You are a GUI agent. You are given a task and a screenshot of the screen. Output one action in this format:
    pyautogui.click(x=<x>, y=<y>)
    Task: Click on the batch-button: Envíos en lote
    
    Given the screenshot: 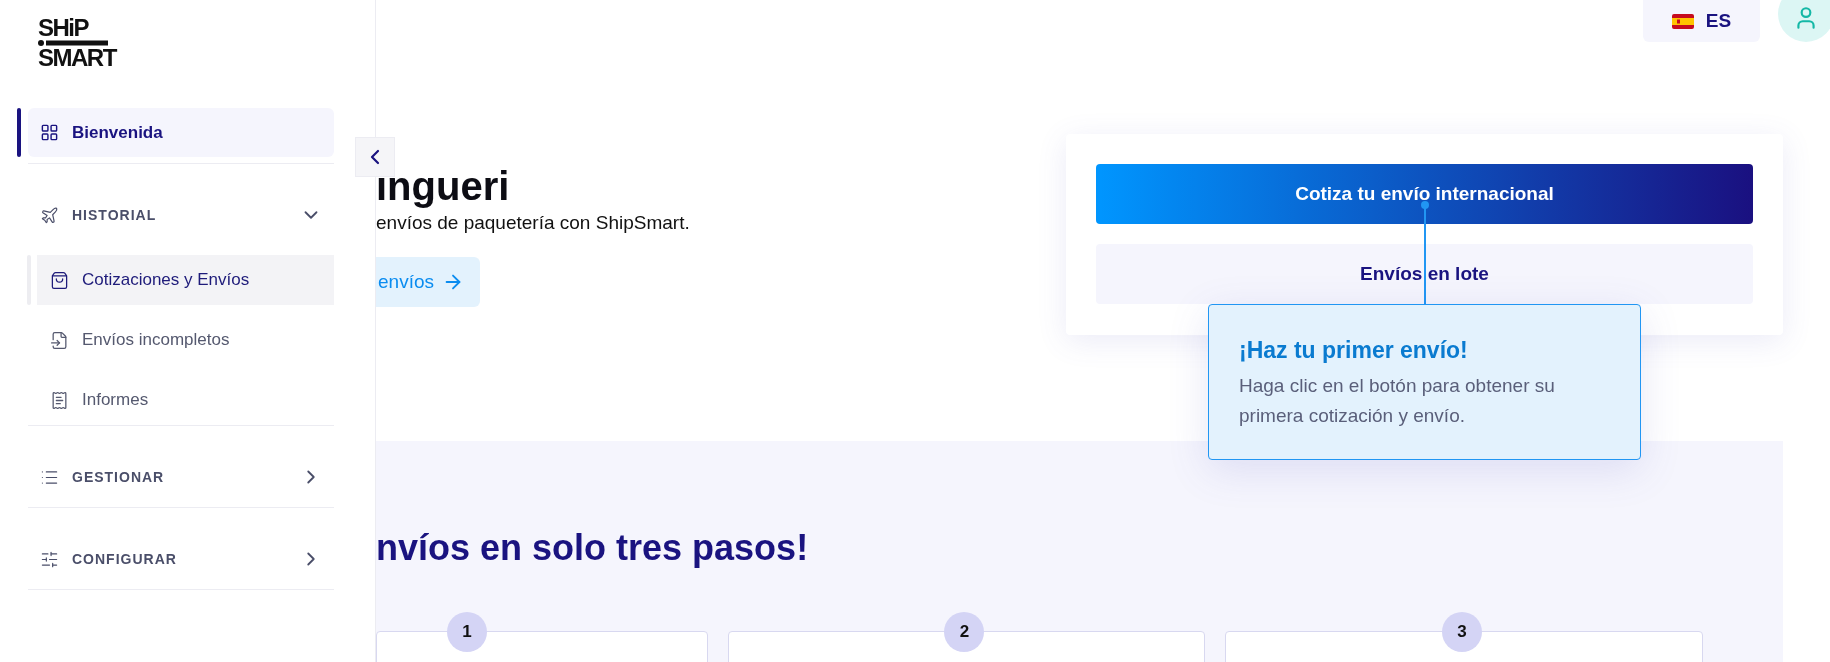 What is the action you would take?
    pyautogui.click(x=1424, y=274)
    